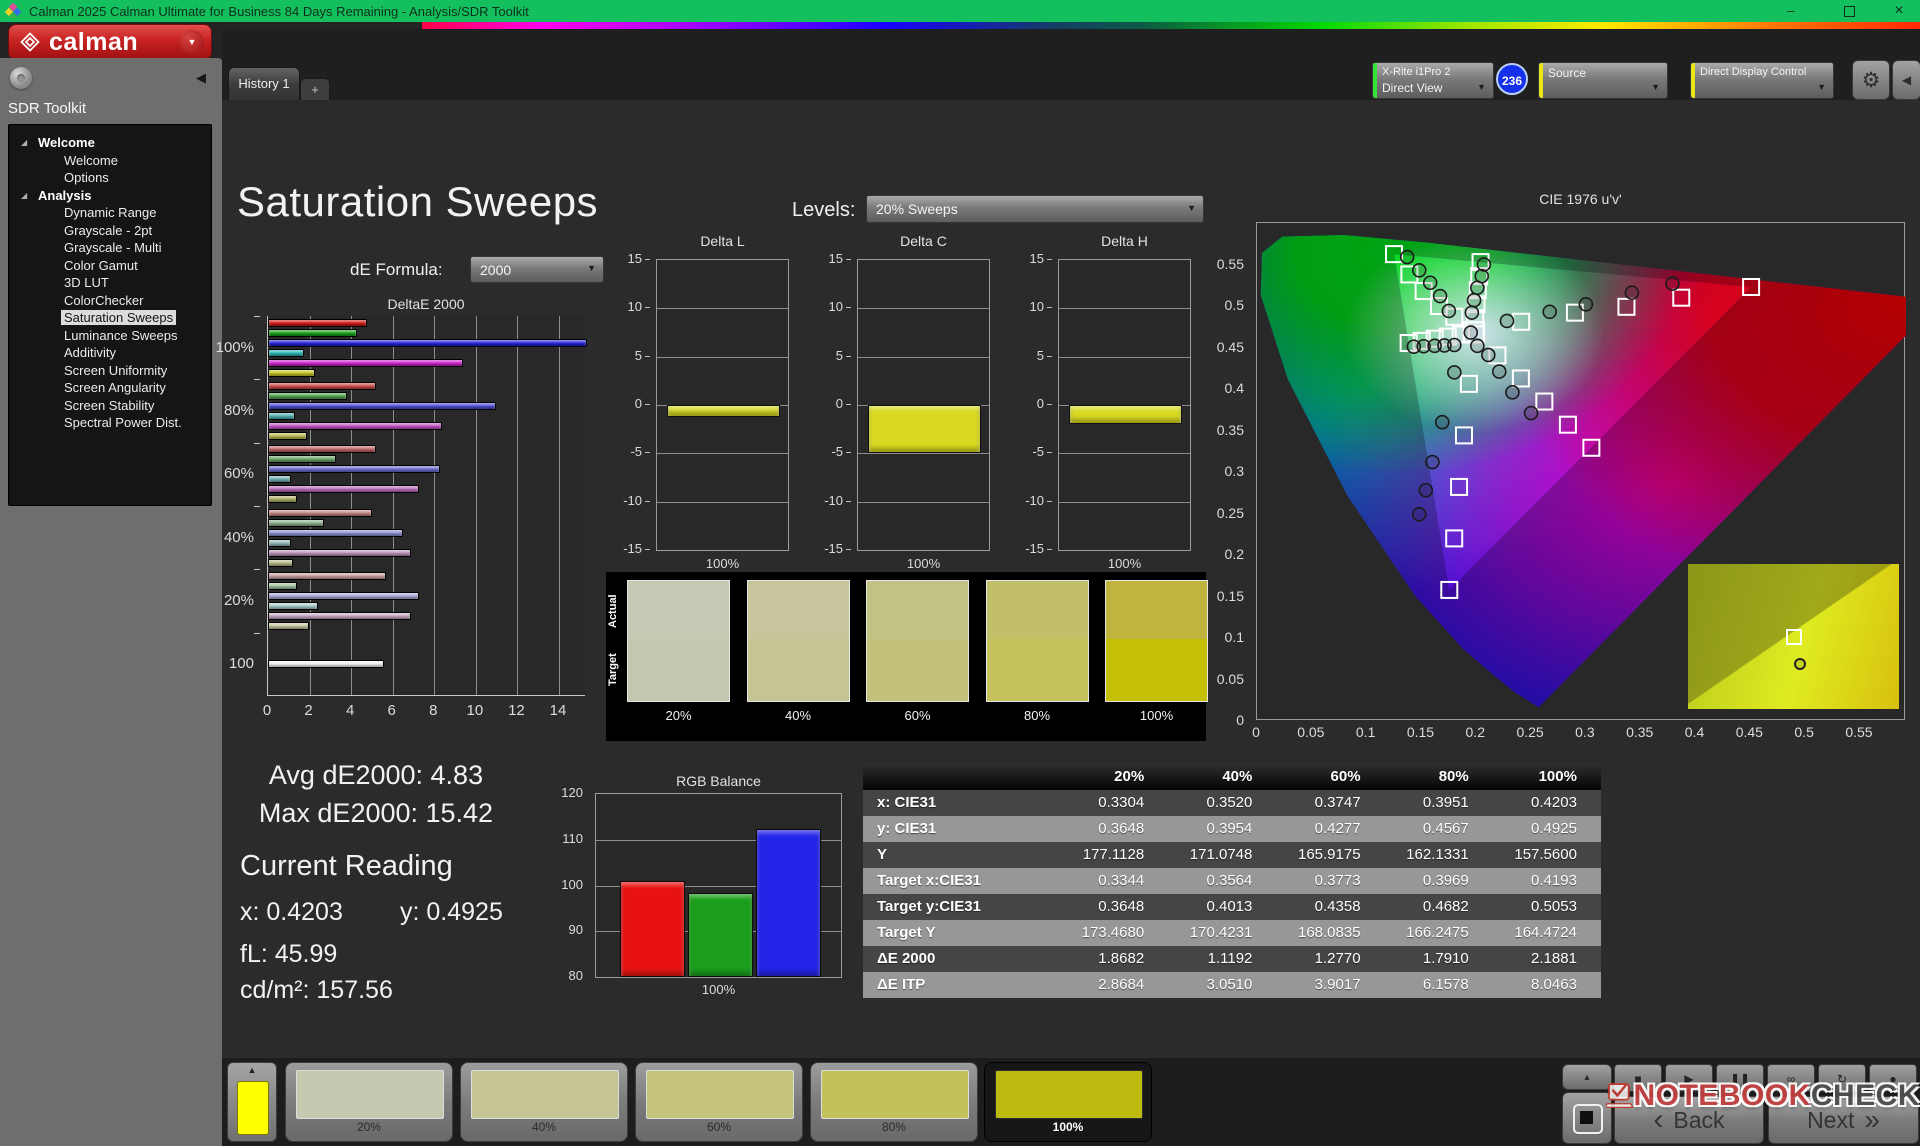  I want to click on pattern-patch-60: 60%, so click(719, 1102).